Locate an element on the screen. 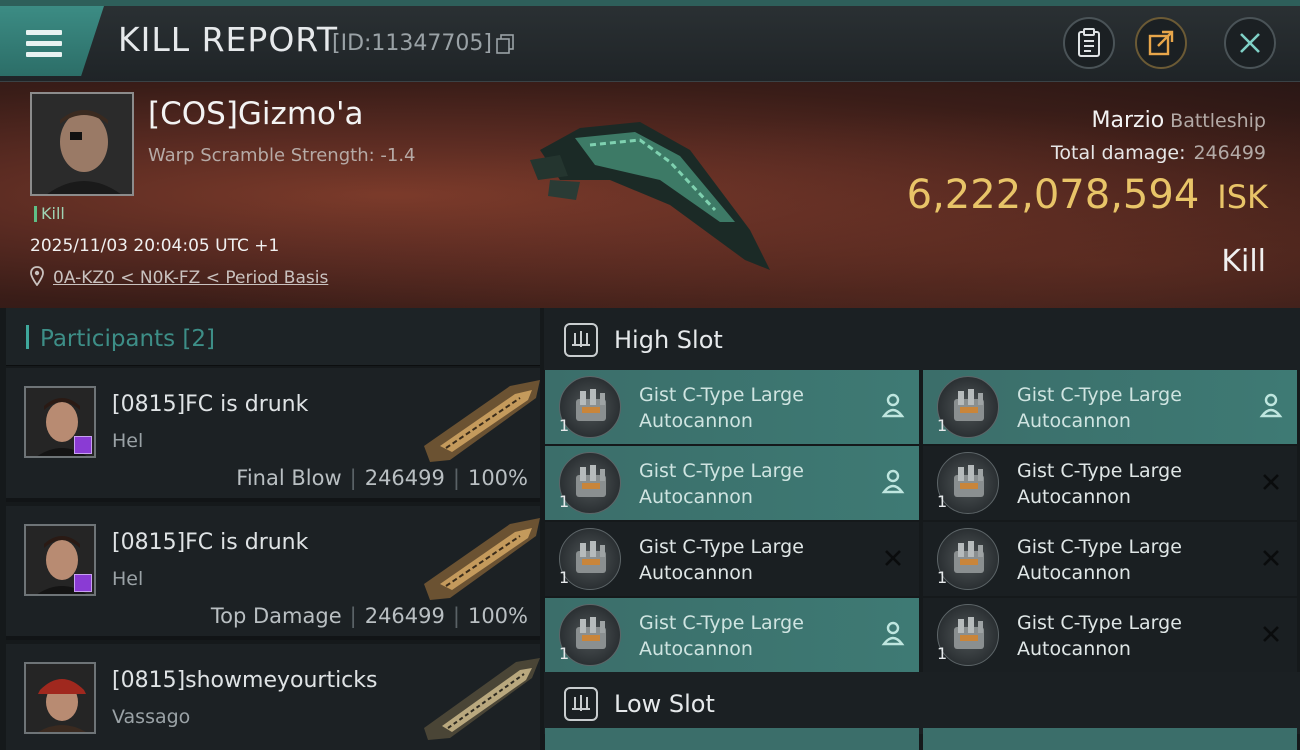  total-damage: Total damage: 246499 is located at coordinates (1158, 153).